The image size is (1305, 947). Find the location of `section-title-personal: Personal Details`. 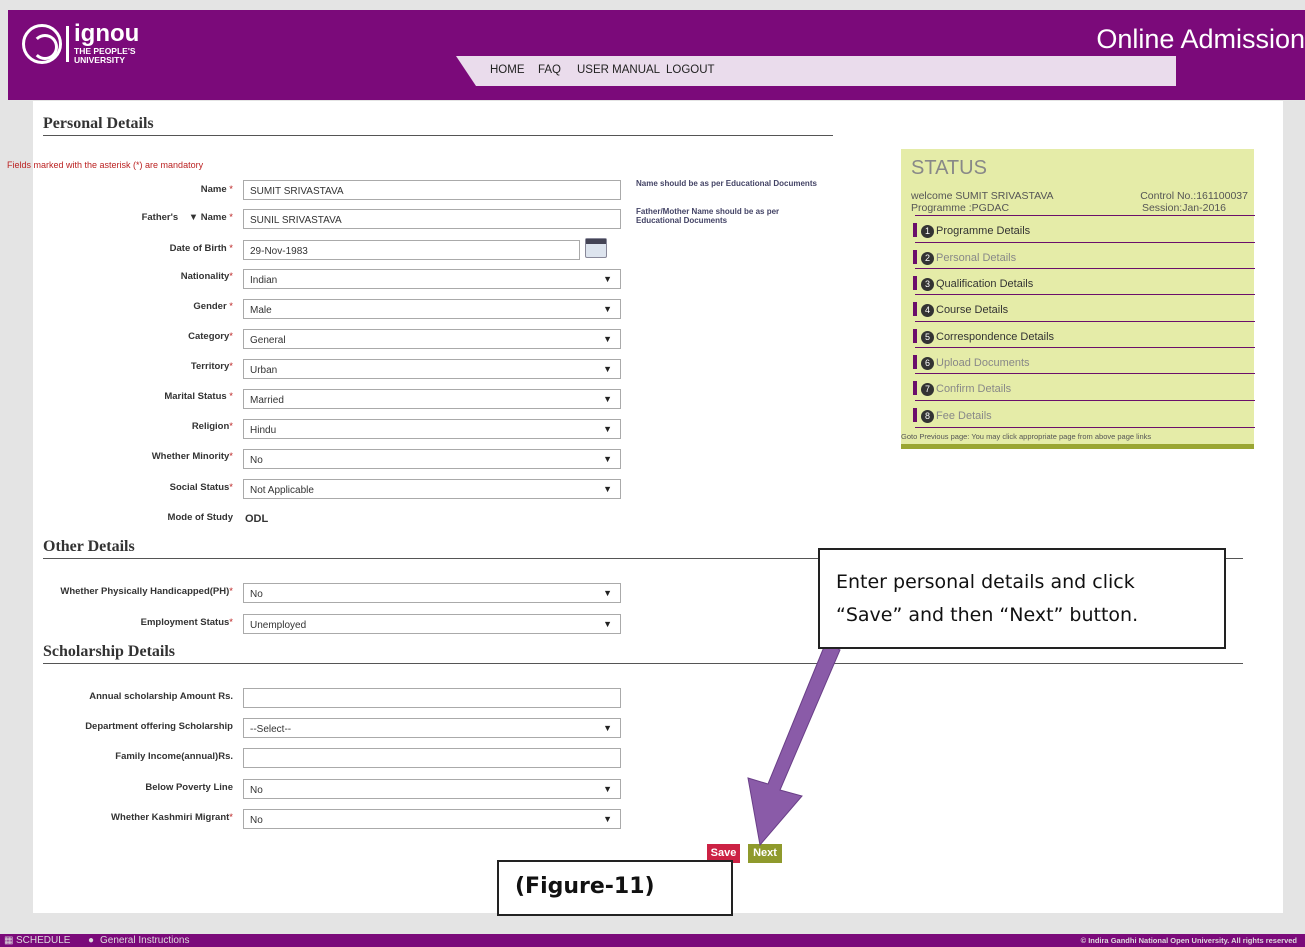

section-title-personal: Personal Details is located at coordinates (98, 123).